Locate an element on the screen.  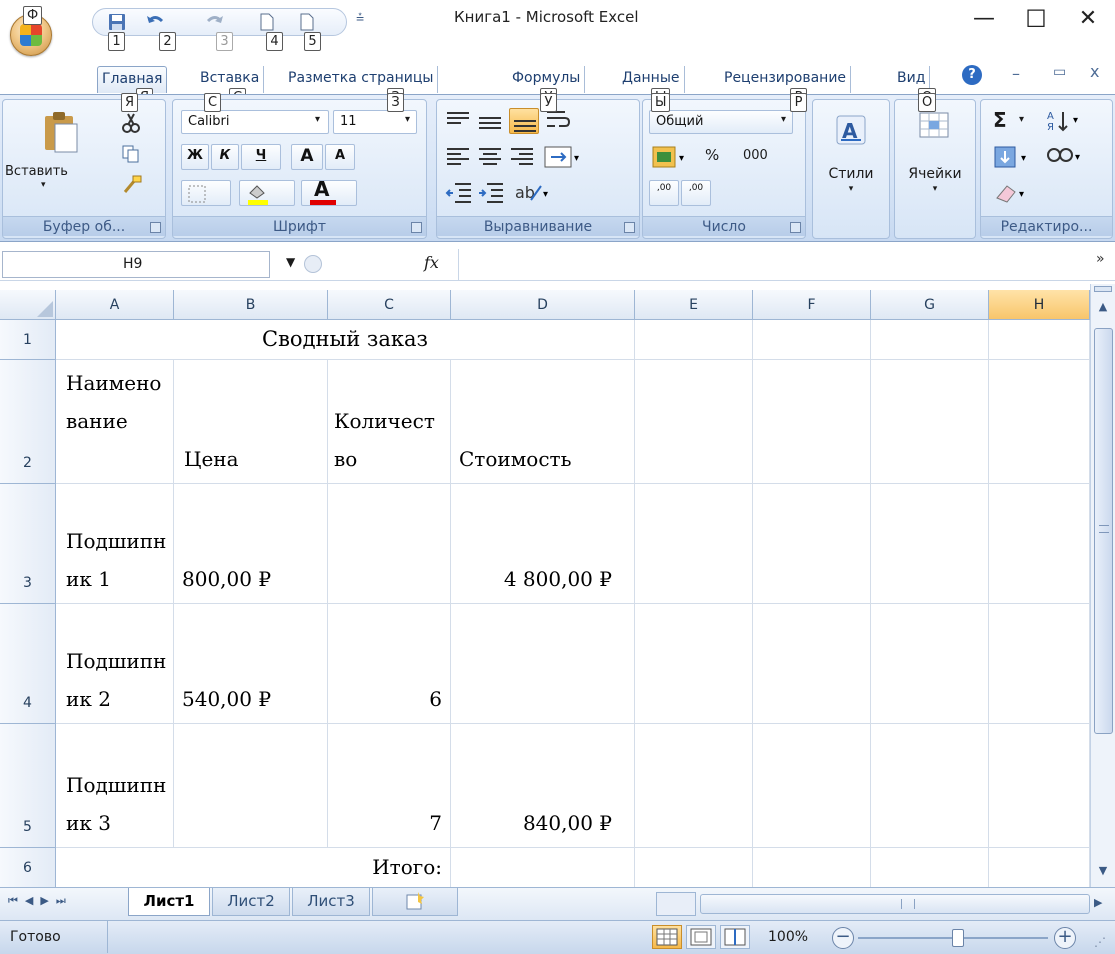
select-all-button is located at coordinates (28, 305).